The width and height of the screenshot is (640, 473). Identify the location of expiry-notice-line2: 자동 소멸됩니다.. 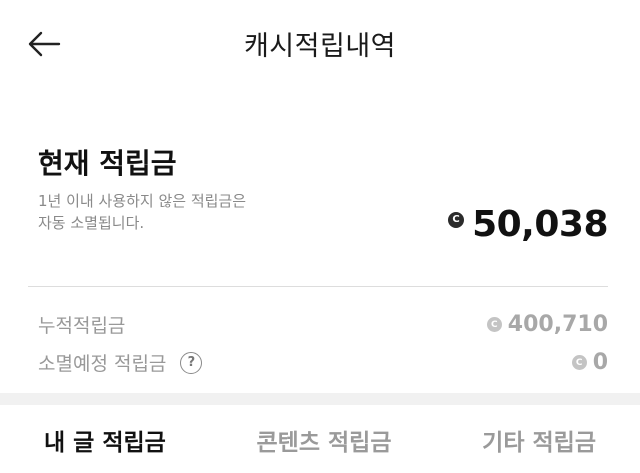
(91, 223).